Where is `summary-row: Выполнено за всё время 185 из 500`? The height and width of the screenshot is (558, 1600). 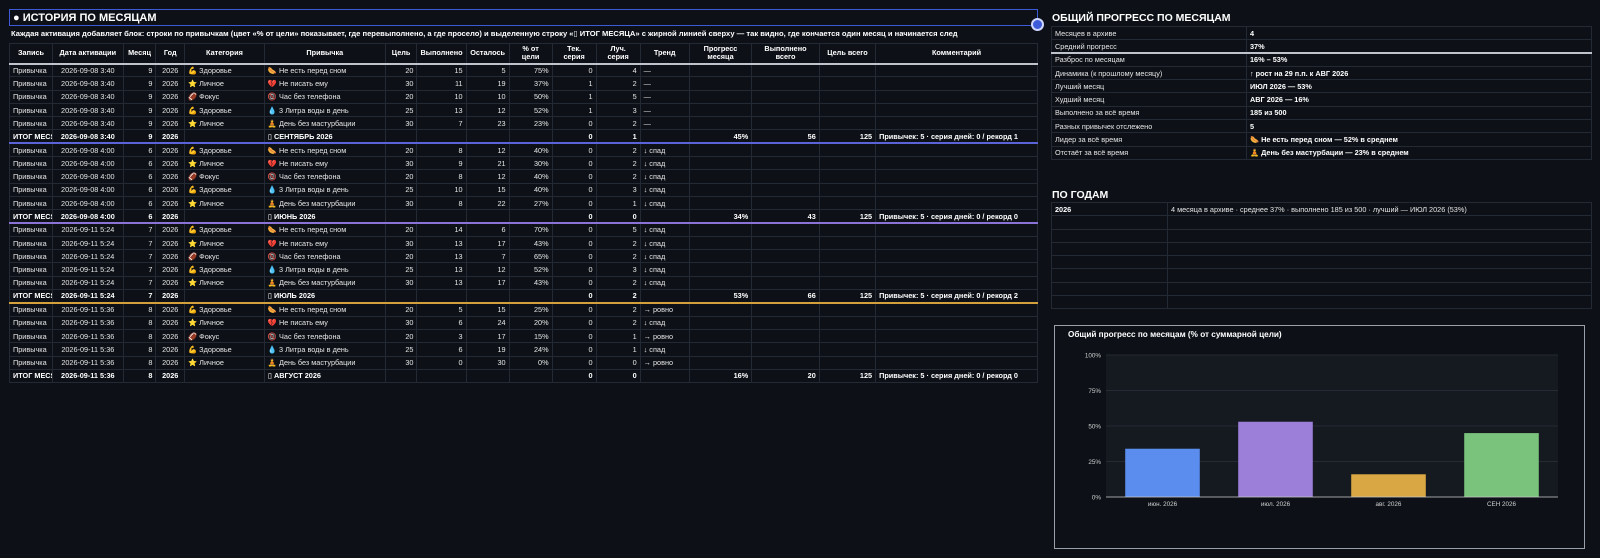
summary-row: Выполнено за всё время 185 из 500 is located at coordinates (1321, 113).